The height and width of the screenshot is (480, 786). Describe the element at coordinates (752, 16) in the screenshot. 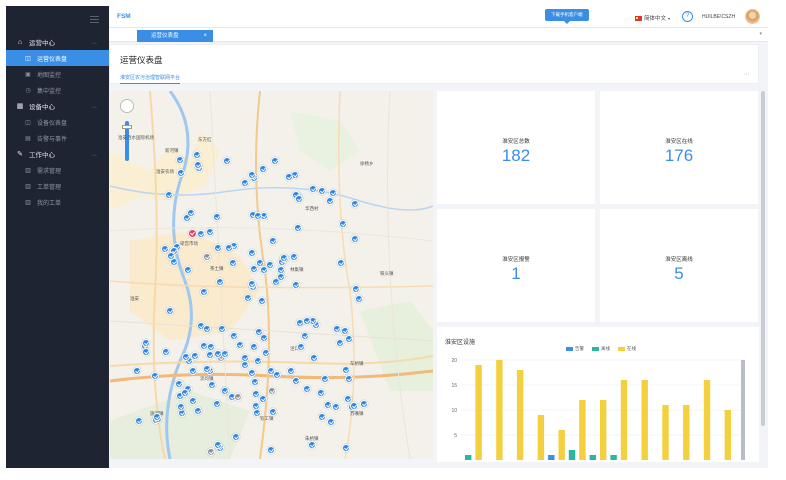

I see `avatar` at that location.